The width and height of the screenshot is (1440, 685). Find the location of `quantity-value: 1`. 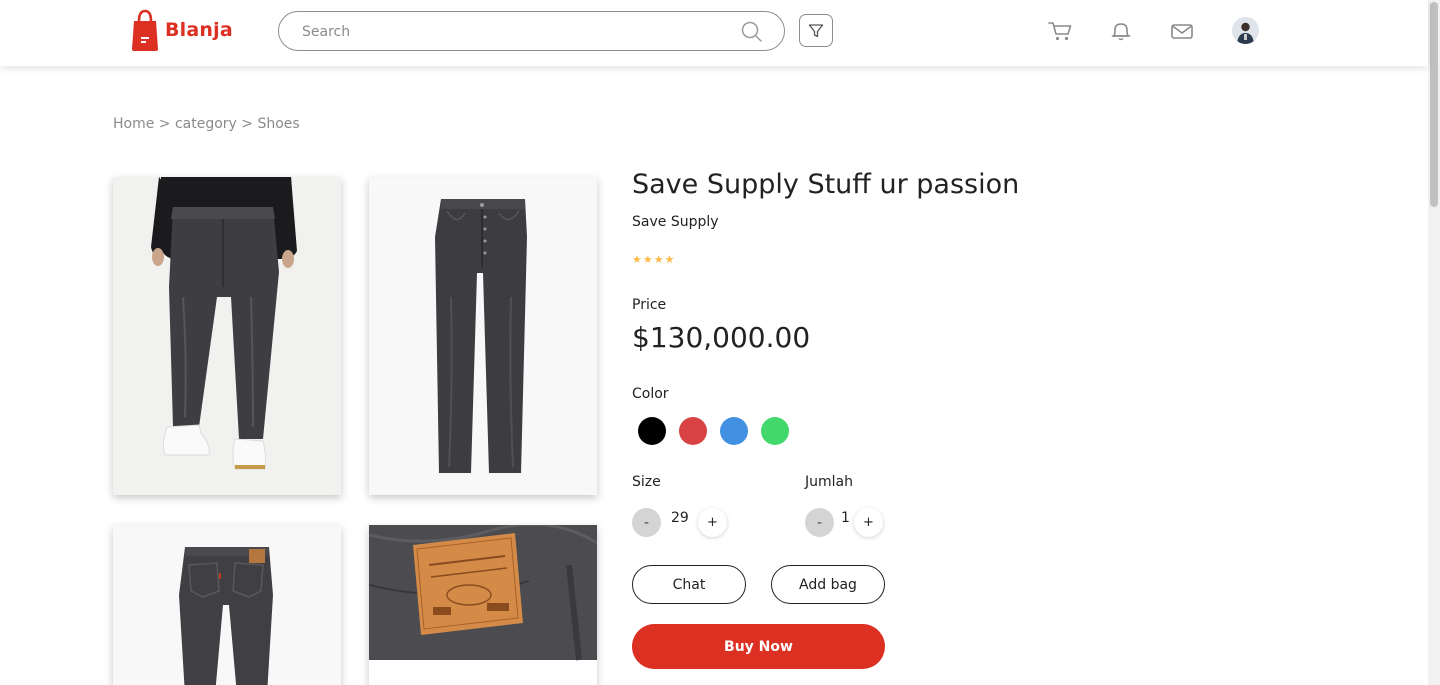

quantity-value: 1 is located at coordinates (845, 518).